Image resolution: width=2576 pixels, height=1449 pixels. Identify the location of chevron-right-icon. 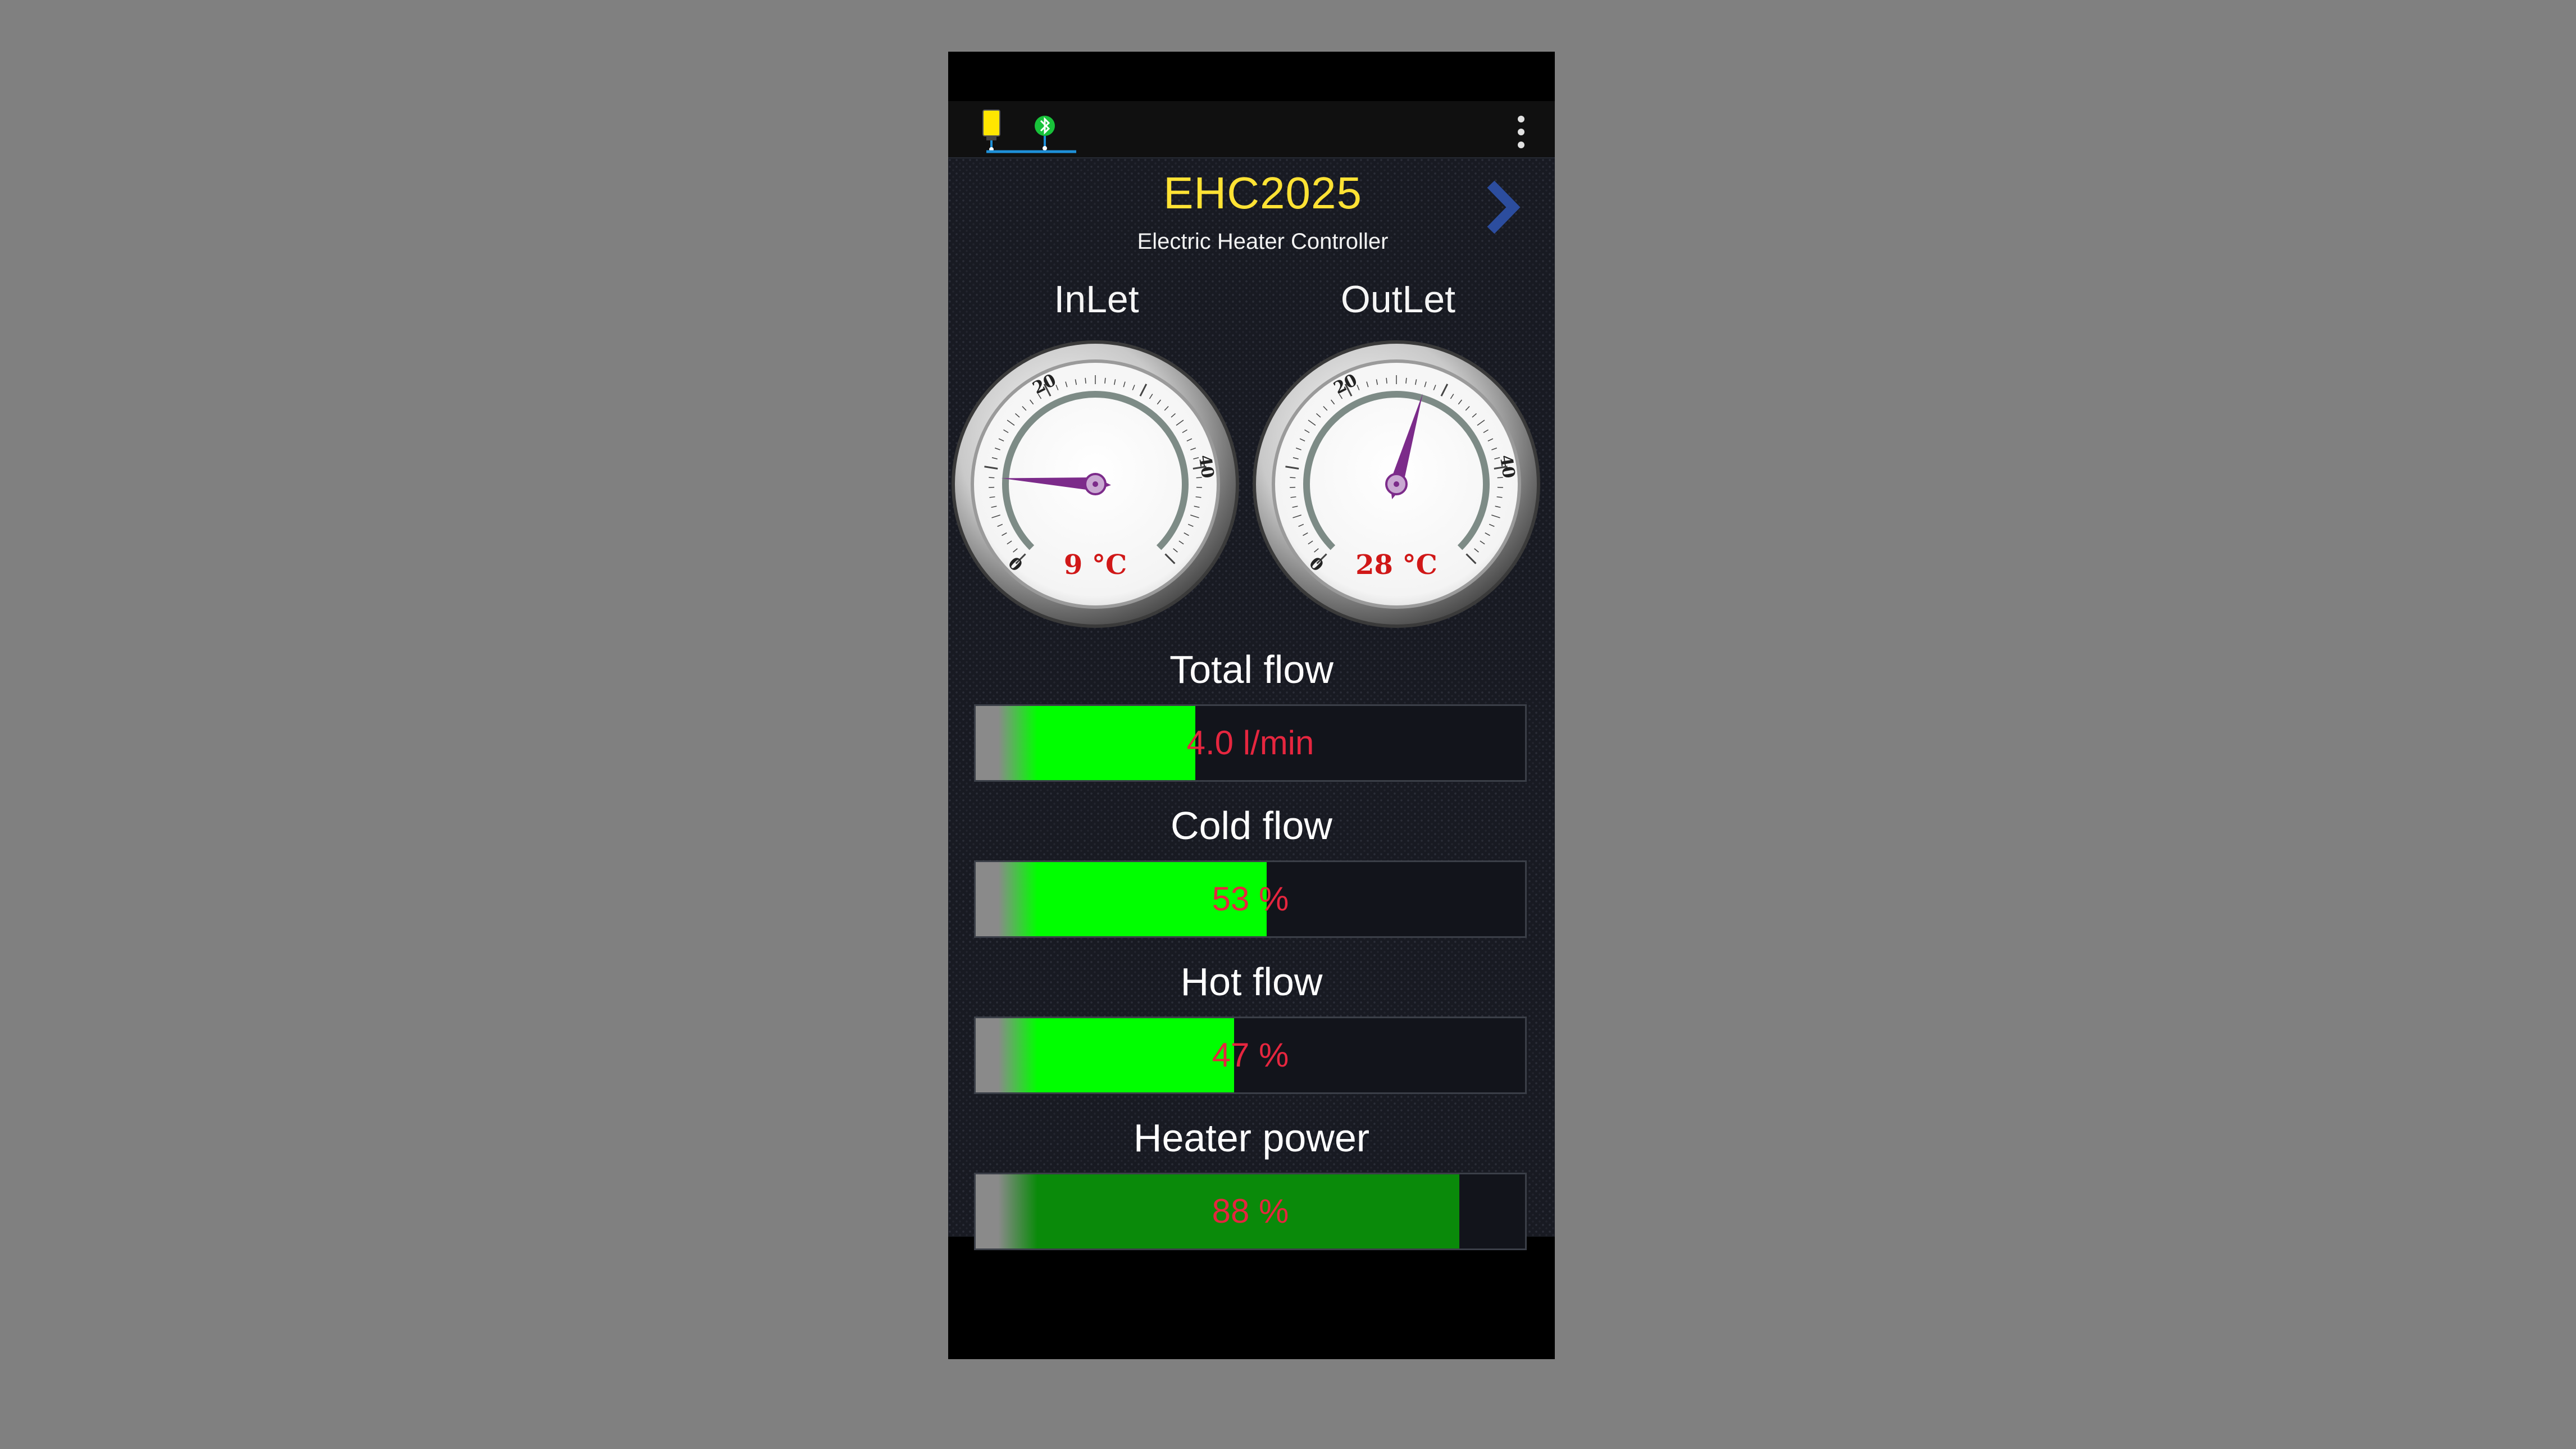
(1503, 207).